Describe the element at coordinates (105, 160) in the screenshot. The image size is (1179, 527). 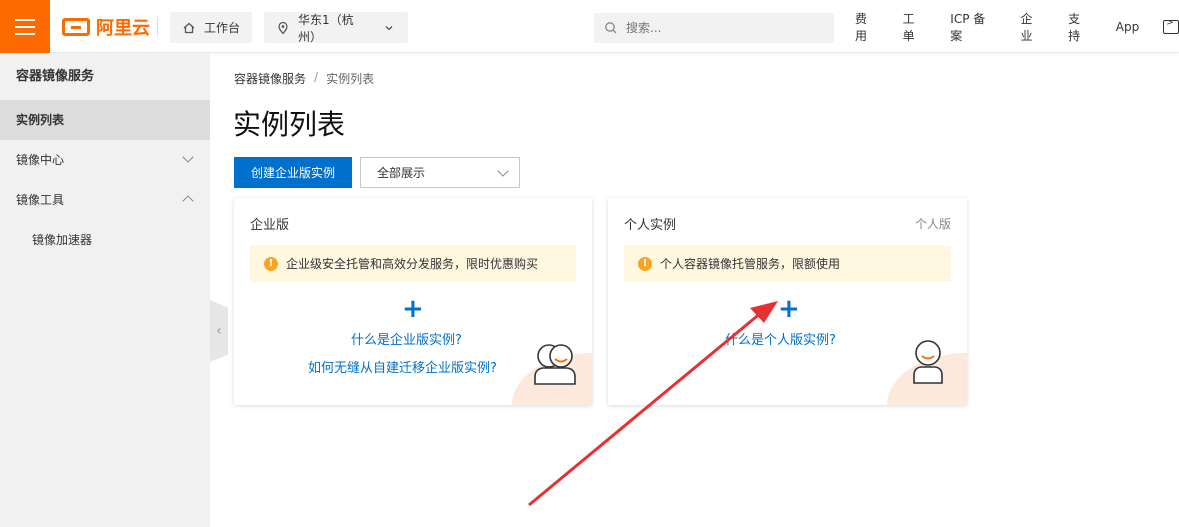
I see `sidebar-item-image-center: 镜像中心` at that location.